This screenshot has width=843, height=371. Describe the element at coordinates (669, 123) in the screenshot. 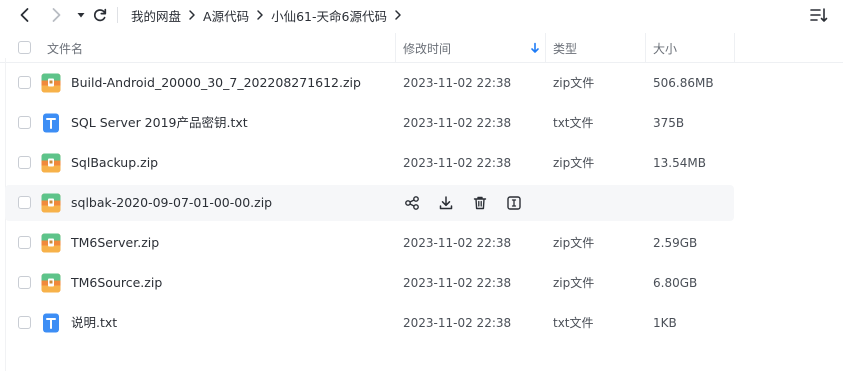

I see `file-size: 375B` at that location.